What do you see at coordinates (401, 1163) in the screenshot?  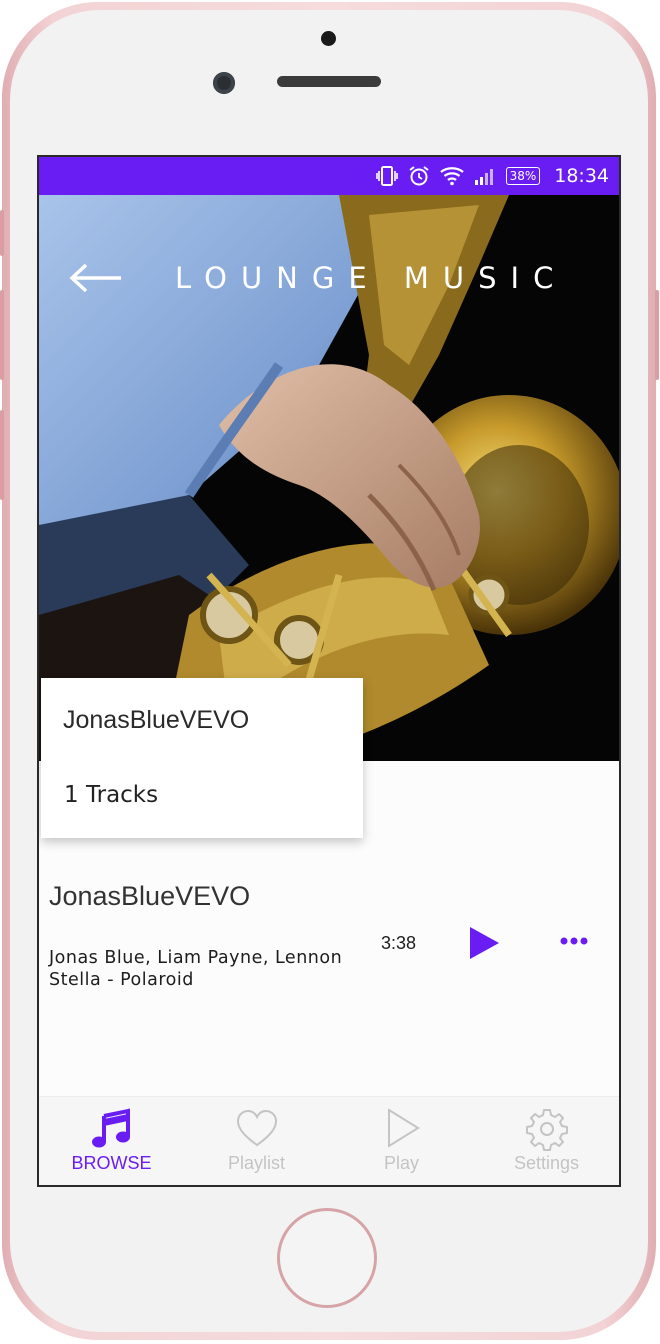 I see `nav-label-play: Play` at bounding box center [401, 1163].